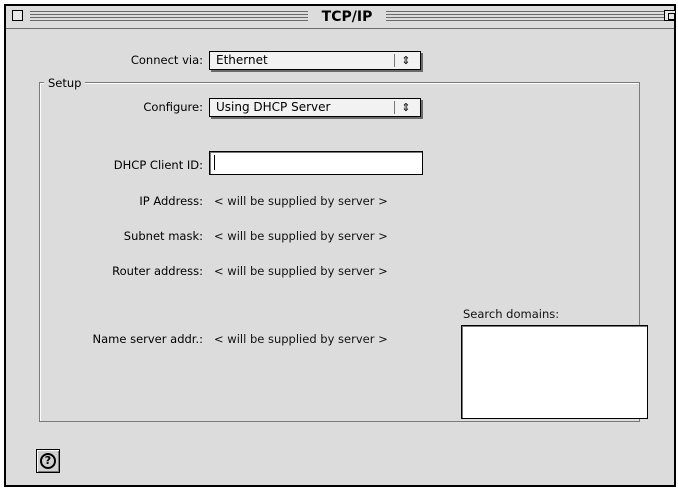 The width and height of the screenshot is (678, 491). I want to click on title-stripes-right, so click(526, 16).